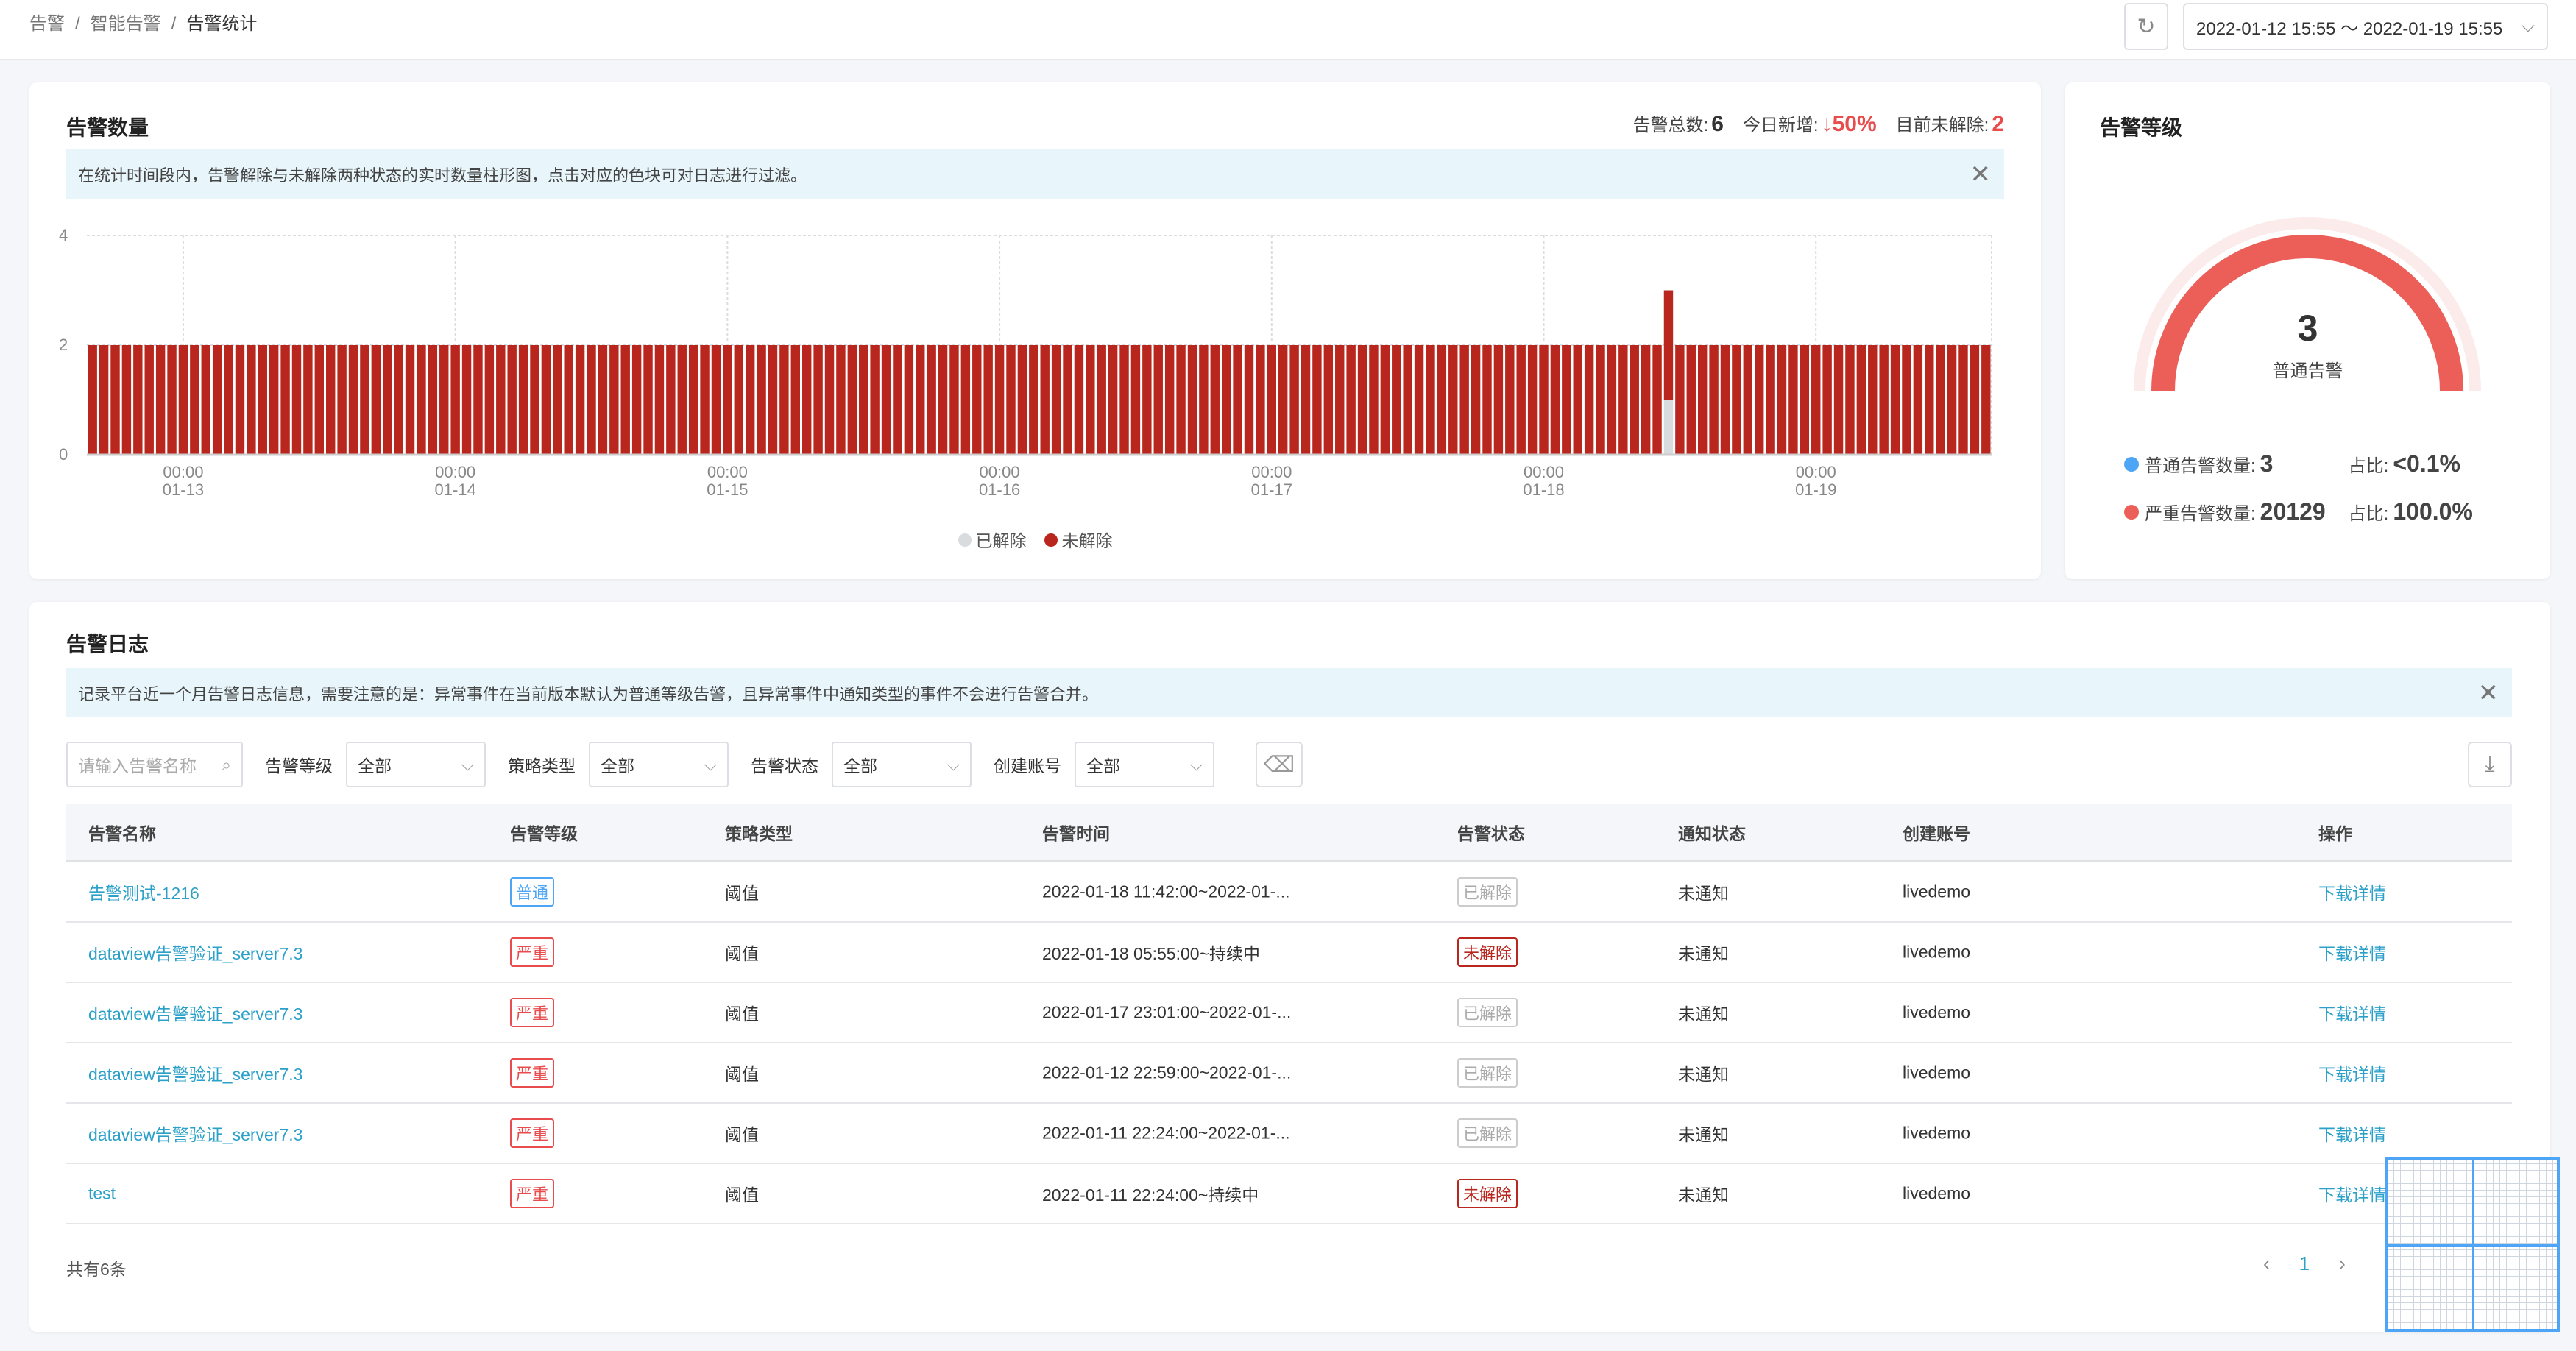 The height and width of the screenshot is (1351, 2576). Describe the element at coordinates (2304, 1263) in the screenshot. I see `page-number: 1` at that location.